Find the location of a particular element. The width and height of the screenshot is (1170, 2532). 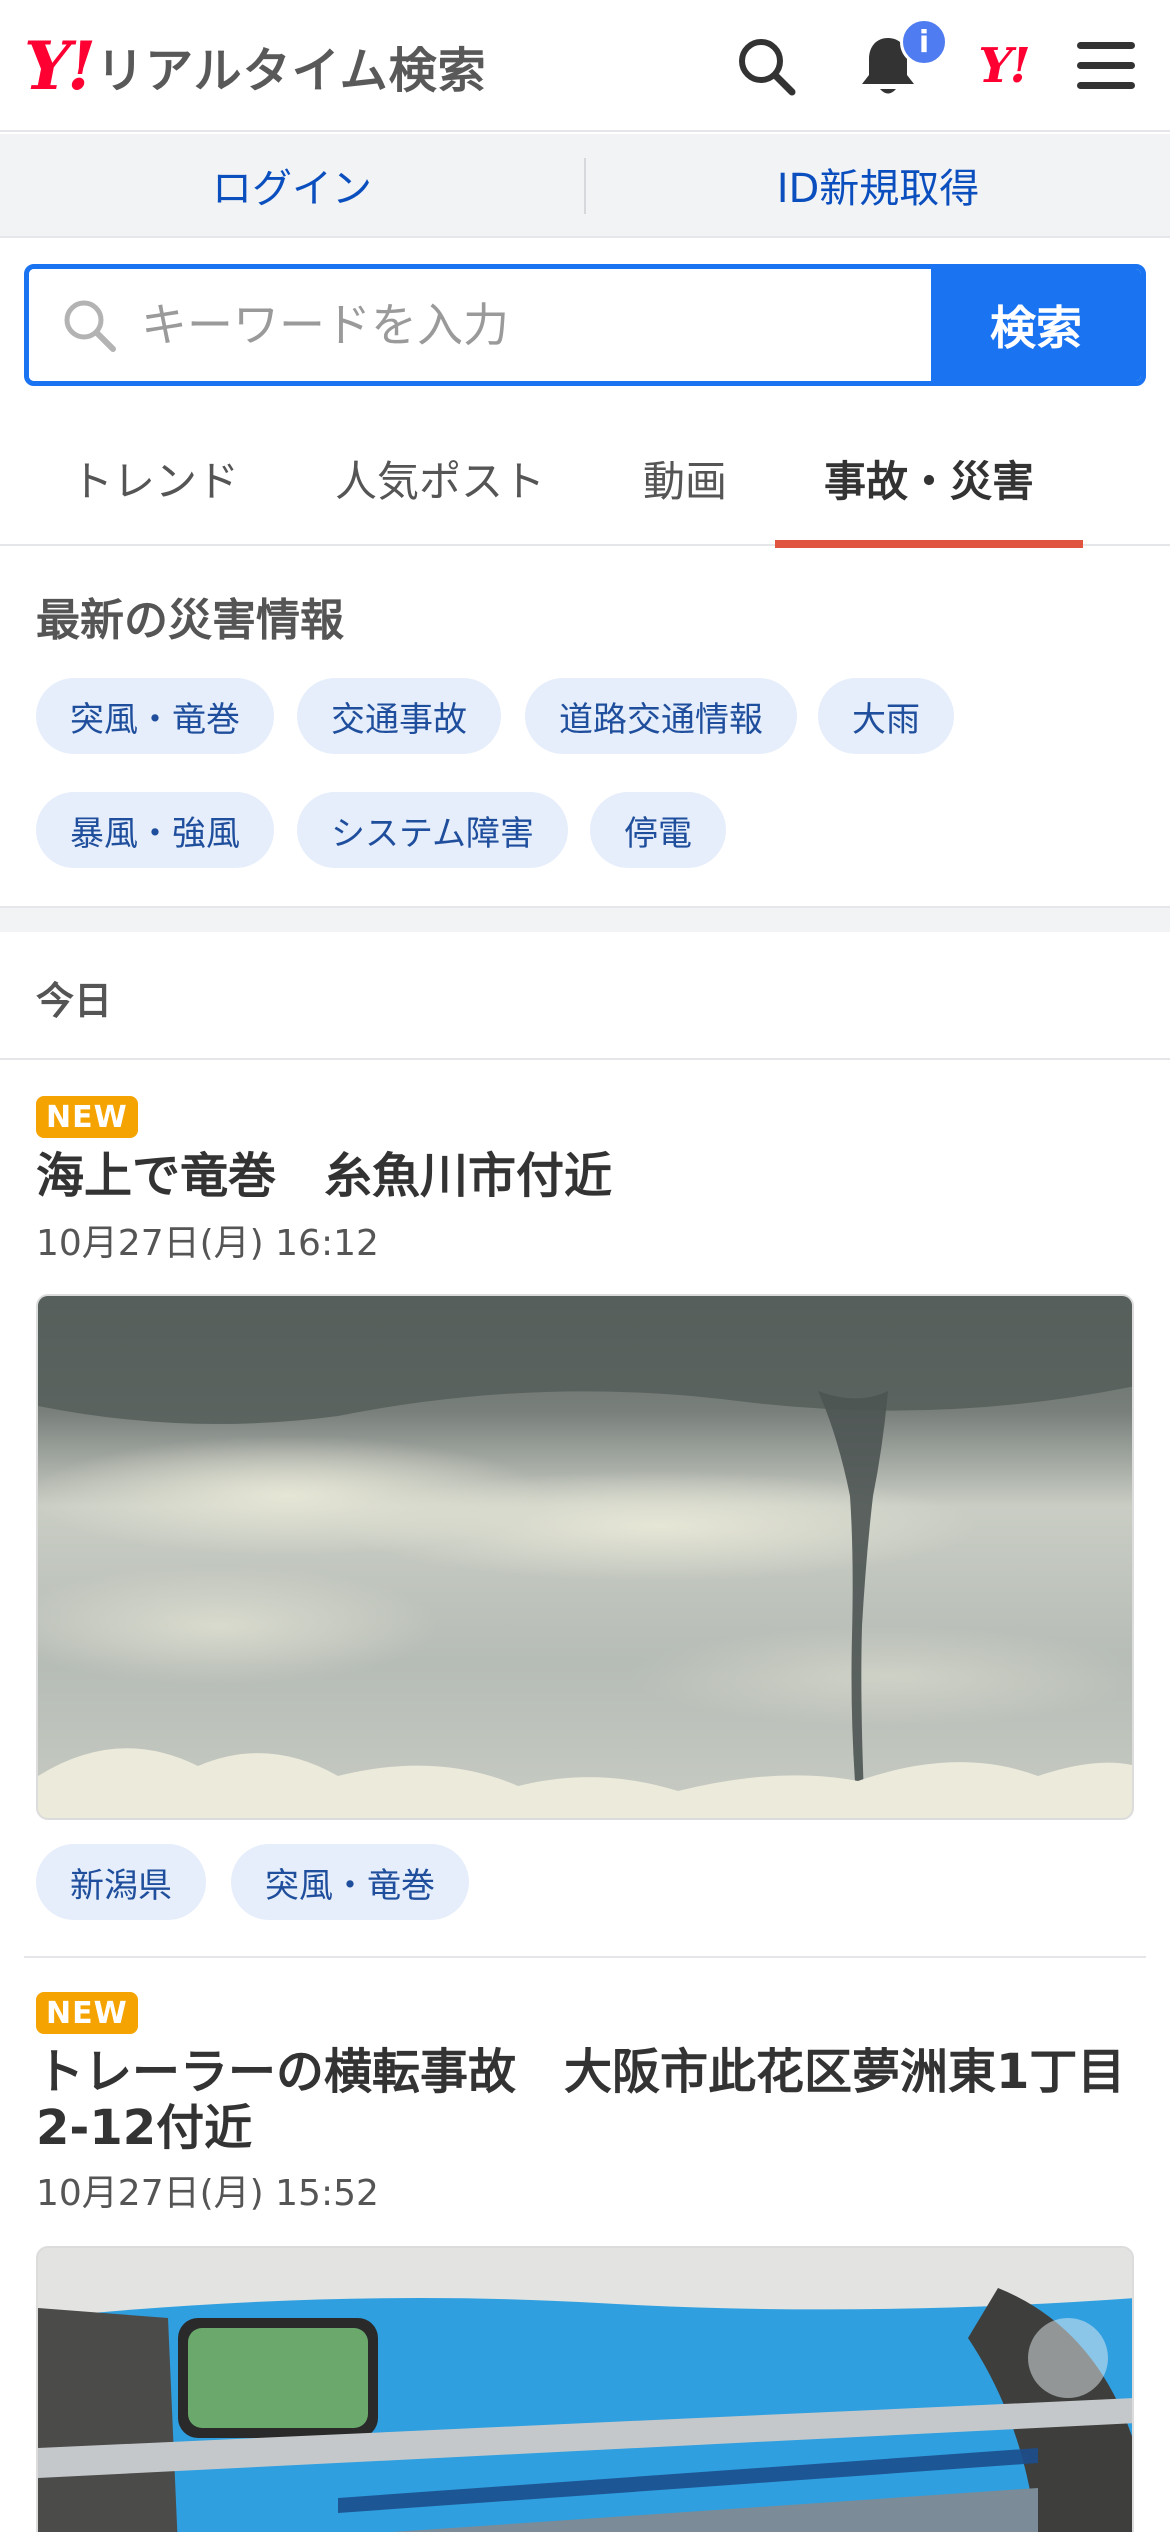

article-title: 海上で竜巻 糸魚川市付近 is located at coordinates (586, 1176).